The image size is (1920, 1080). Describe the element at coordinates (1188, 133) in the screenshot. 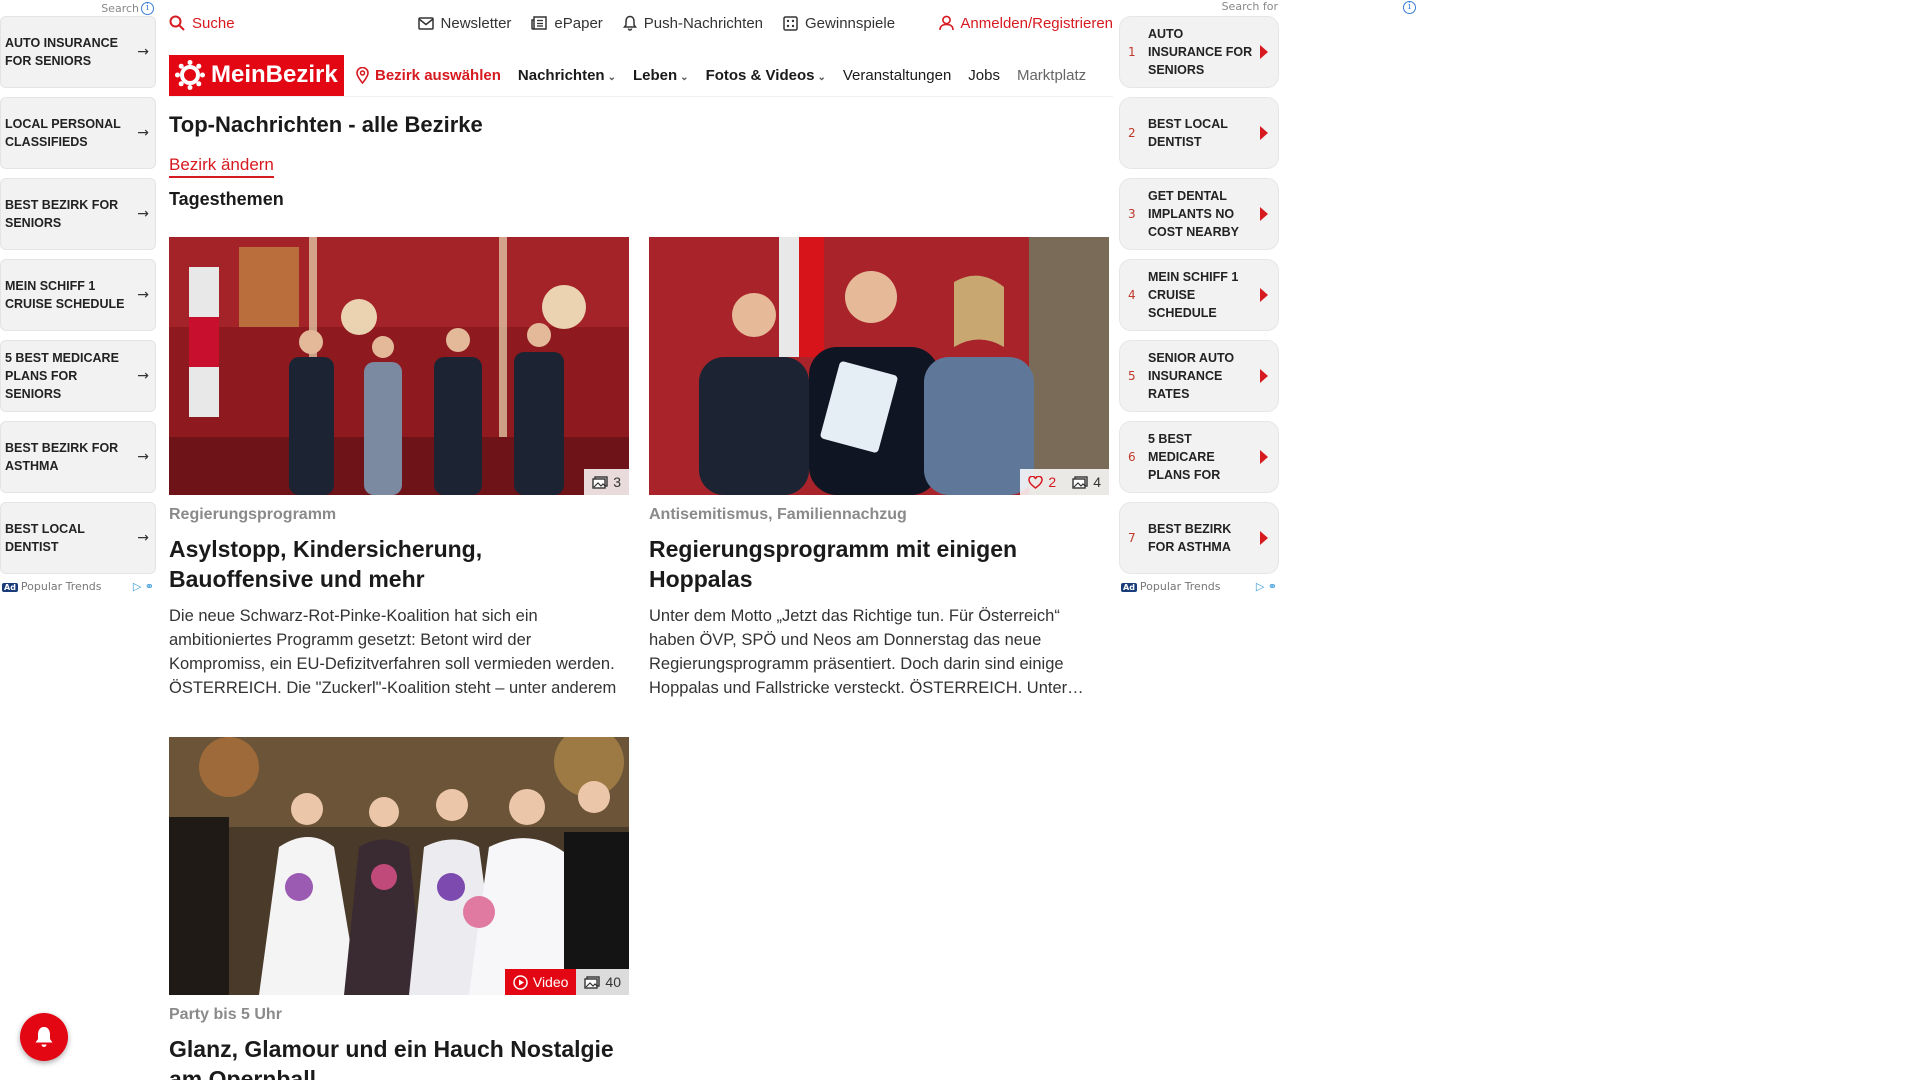

I see `right-ad-item-label: BEST LOCAL DENTIST` at that location.